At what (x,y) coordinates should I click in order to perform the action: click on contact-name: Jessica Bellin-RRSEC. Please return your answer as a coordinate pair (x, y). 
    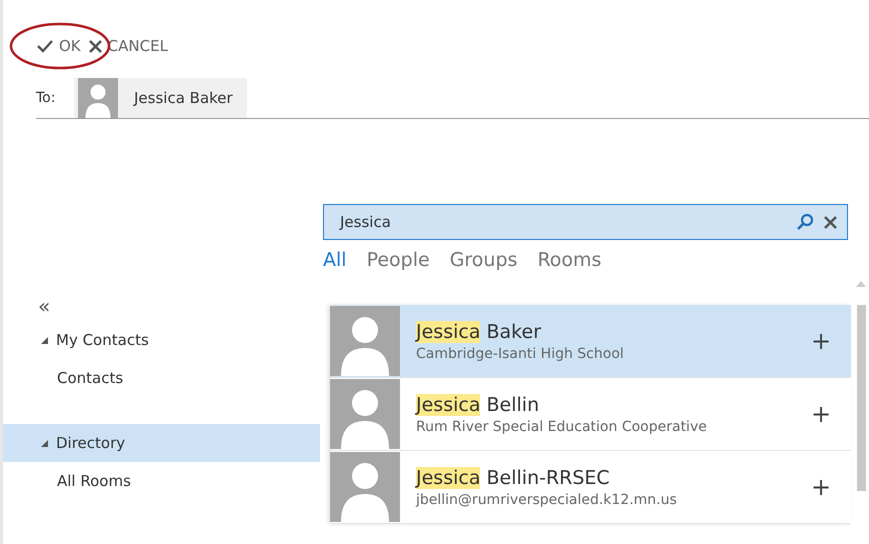
    Looking at the image, I should click on (513, 477).